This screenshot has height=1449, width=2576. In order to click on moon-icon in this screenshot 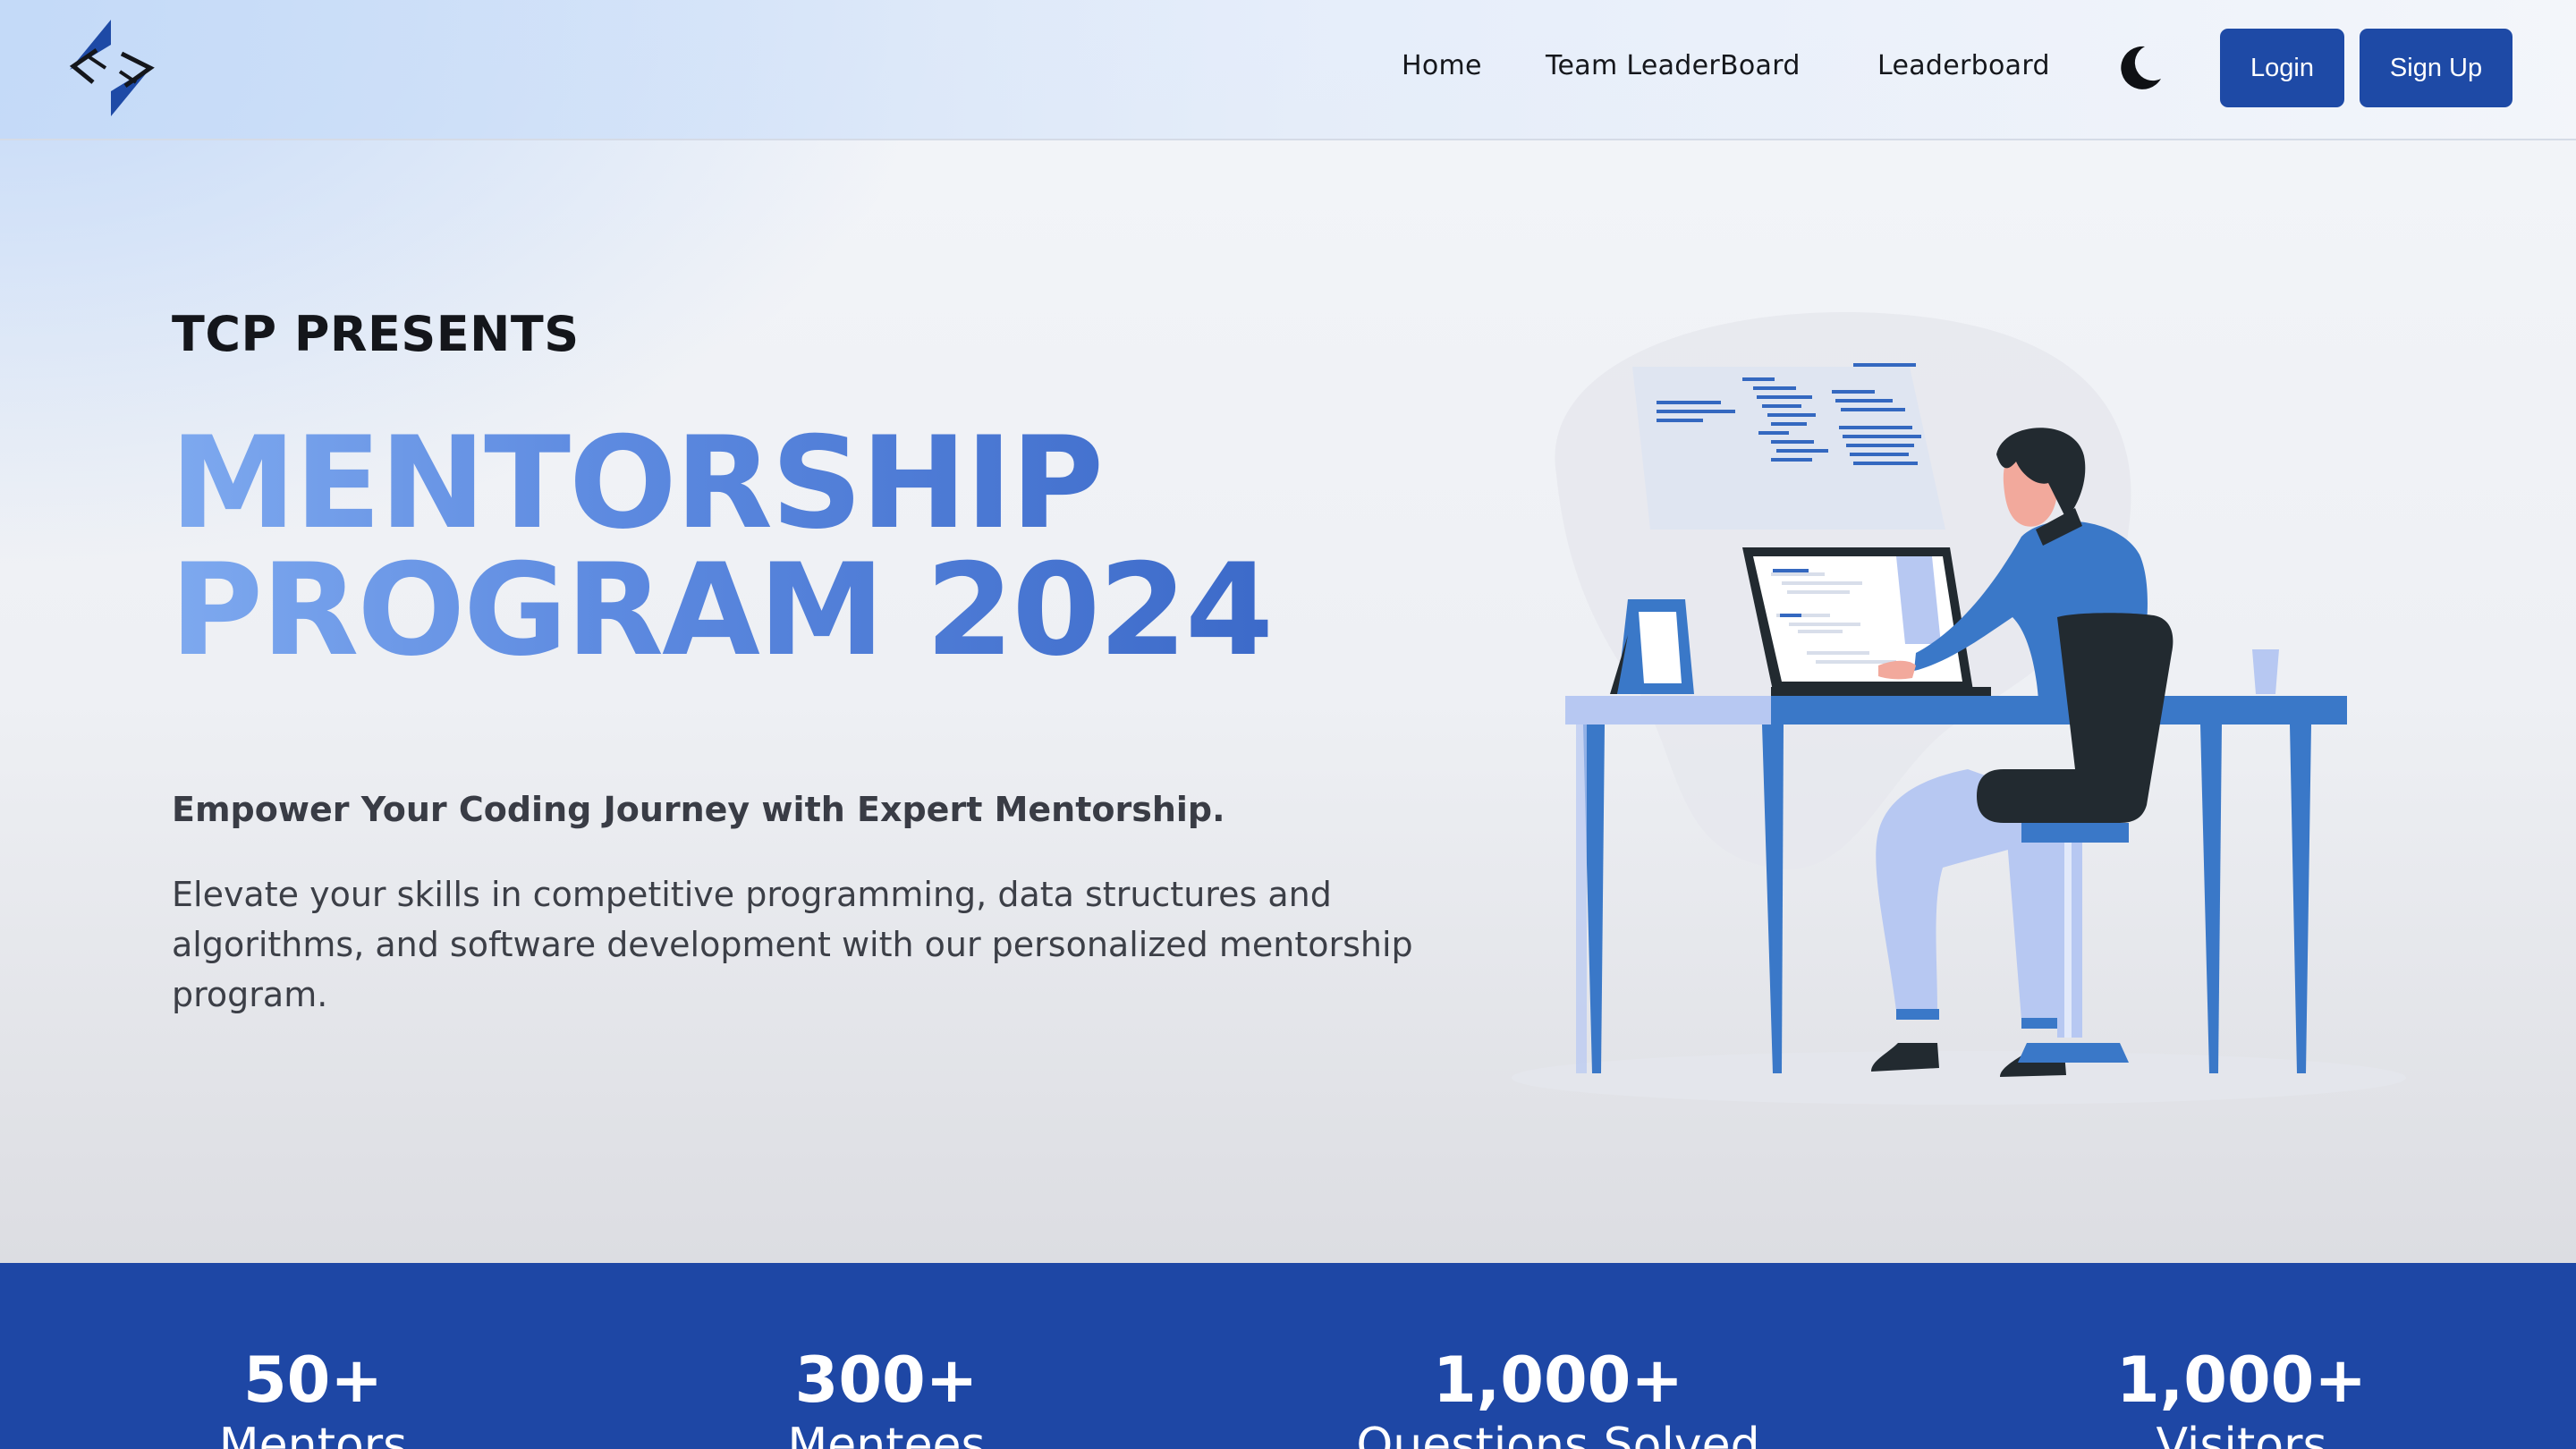, I will do `click(2140, 67)`.